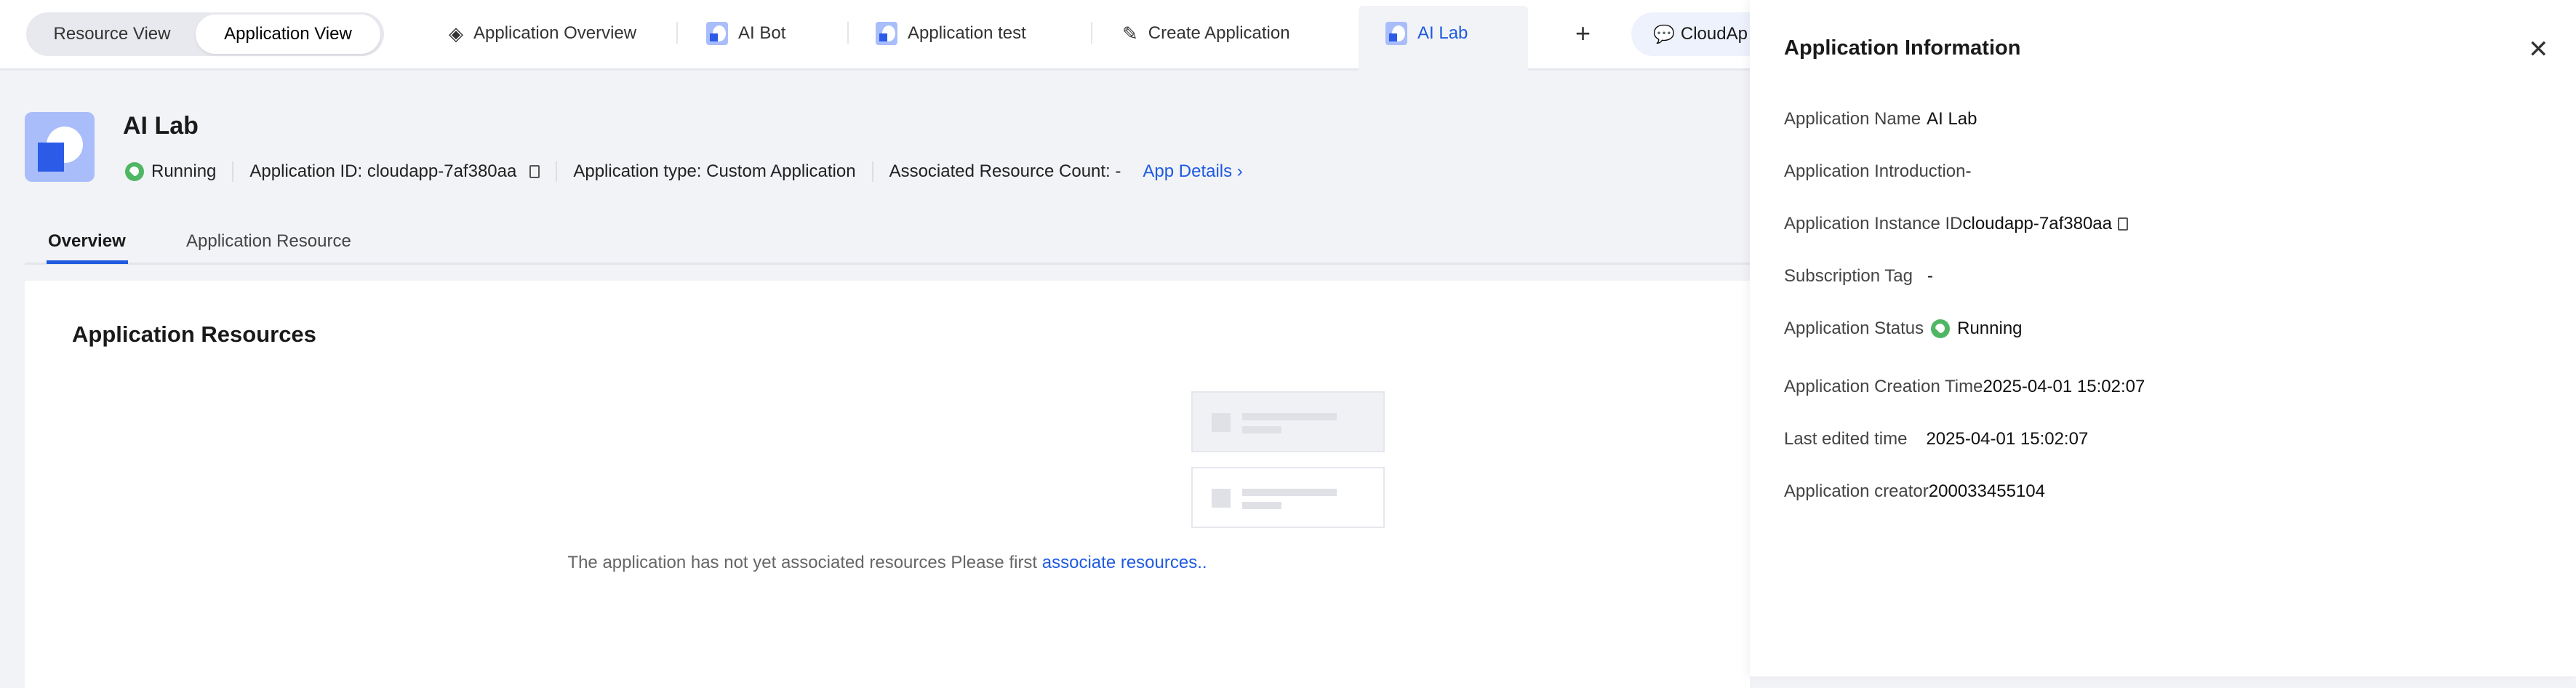 The image size is (2576, 688). Describe the element at coordinates (1854, 328) in the screenshot. I see `label: Application Status` at that location.